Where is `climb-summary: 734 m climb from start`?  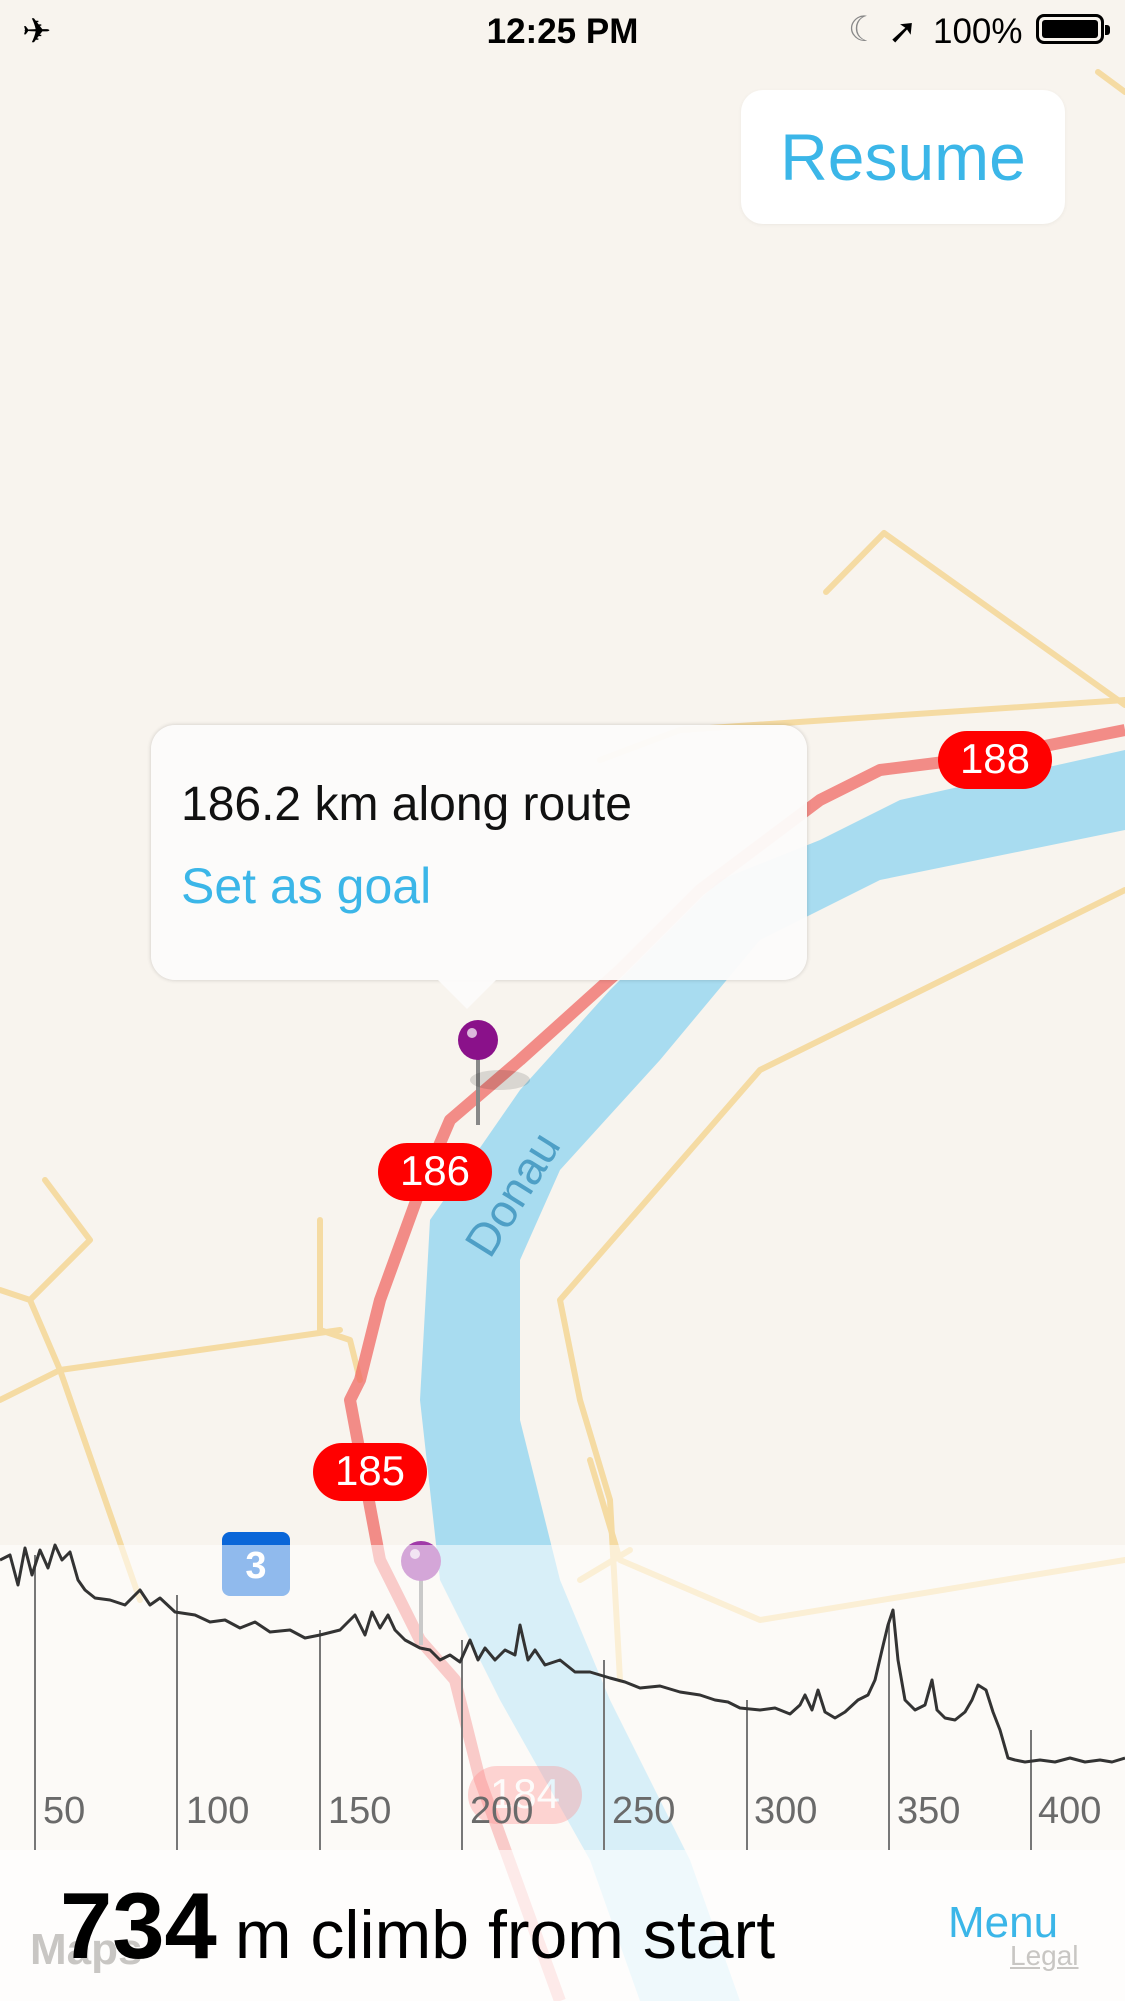 climb-summary: 734 m climb from start is located at coordinates (417, 1926).